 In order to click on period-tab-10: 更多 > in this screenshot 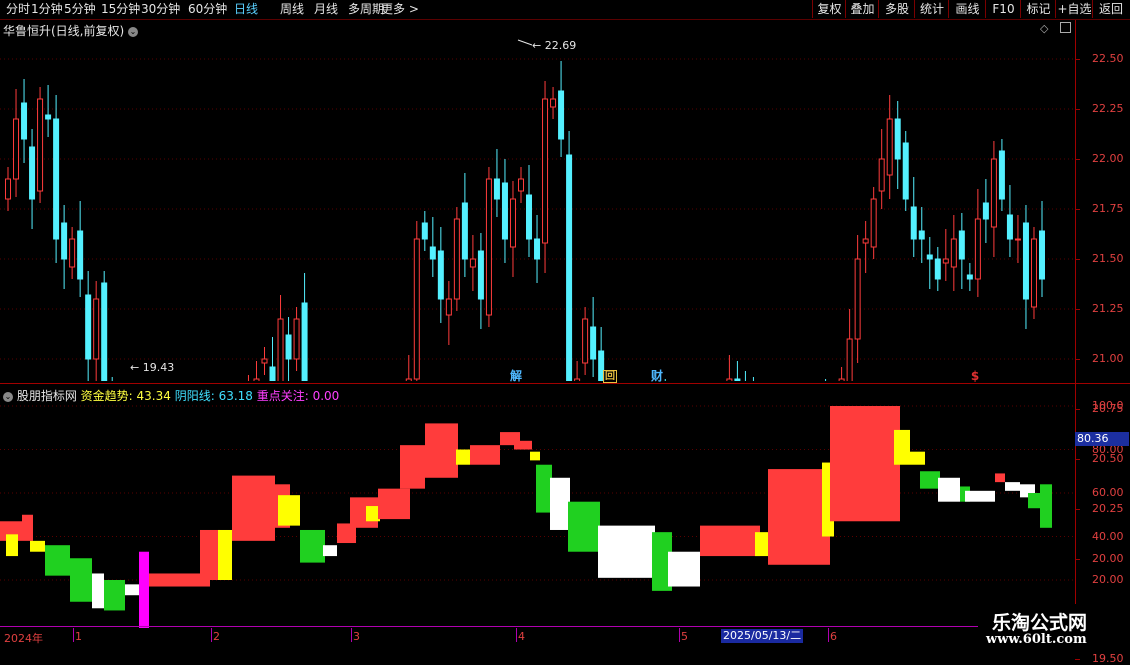, I will do `click(400, 9)`.